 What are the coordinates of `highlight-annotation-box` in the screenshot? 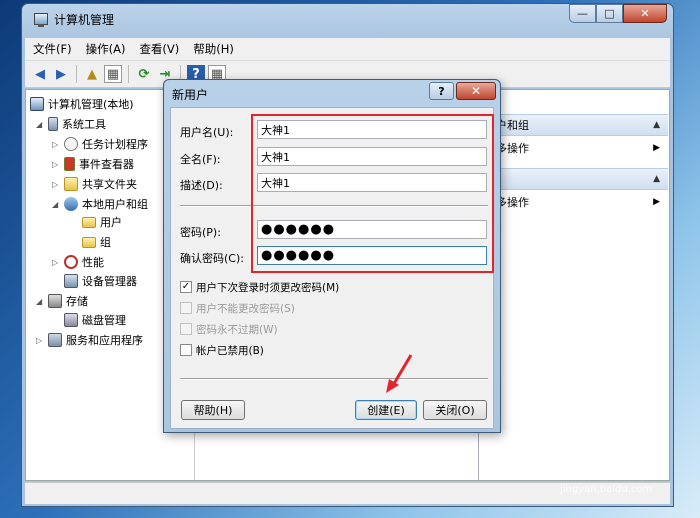 It's located at (372, 193).